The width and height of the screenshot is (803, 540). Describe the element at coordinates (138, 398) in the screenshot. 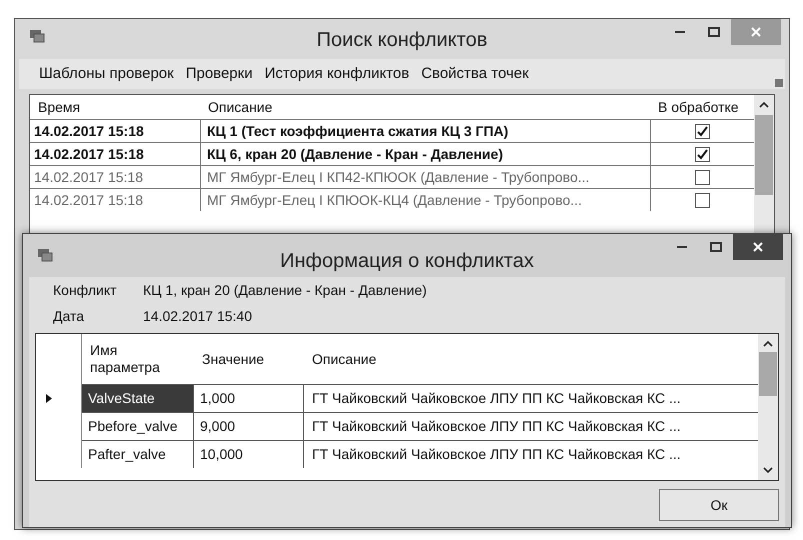

I see `table-cell: ValveState` at that location.